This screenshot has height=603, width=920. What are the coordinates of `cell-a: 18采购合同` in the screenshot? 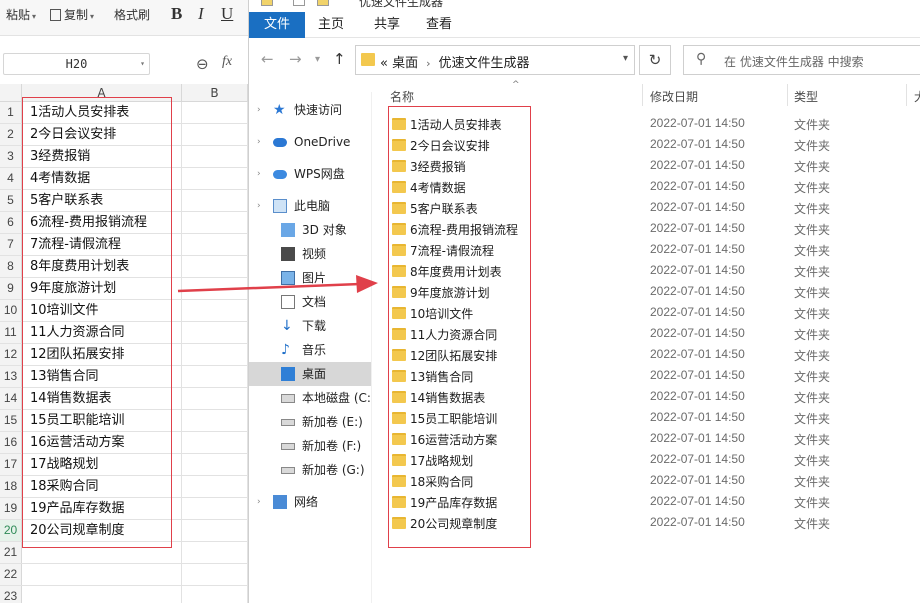 It's located at (102, 486).